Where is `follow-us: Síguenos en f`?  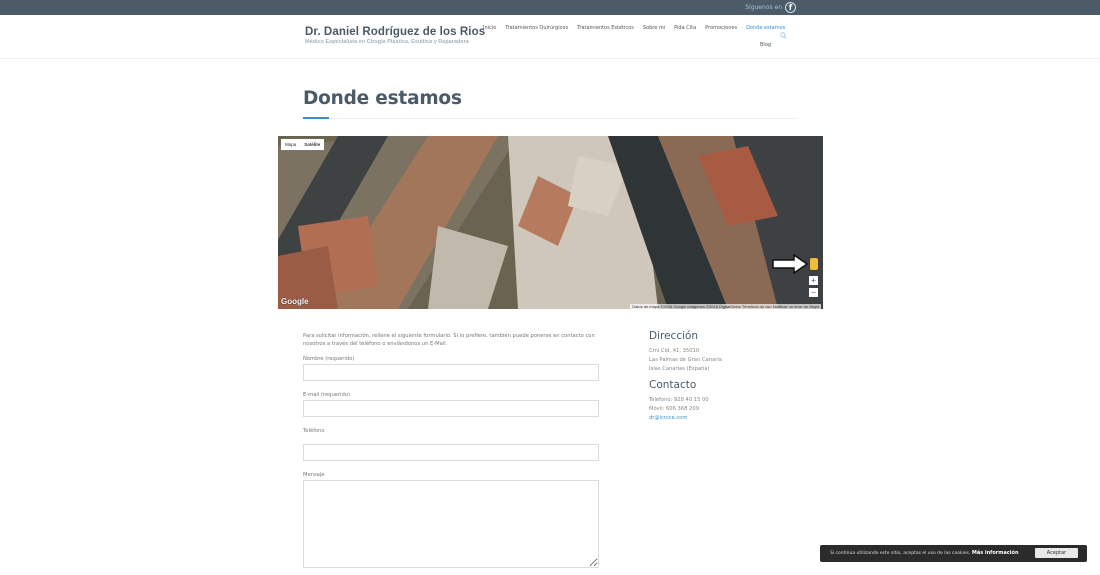
follow-us: Síguenos en f is located at coordinates (770, 7).